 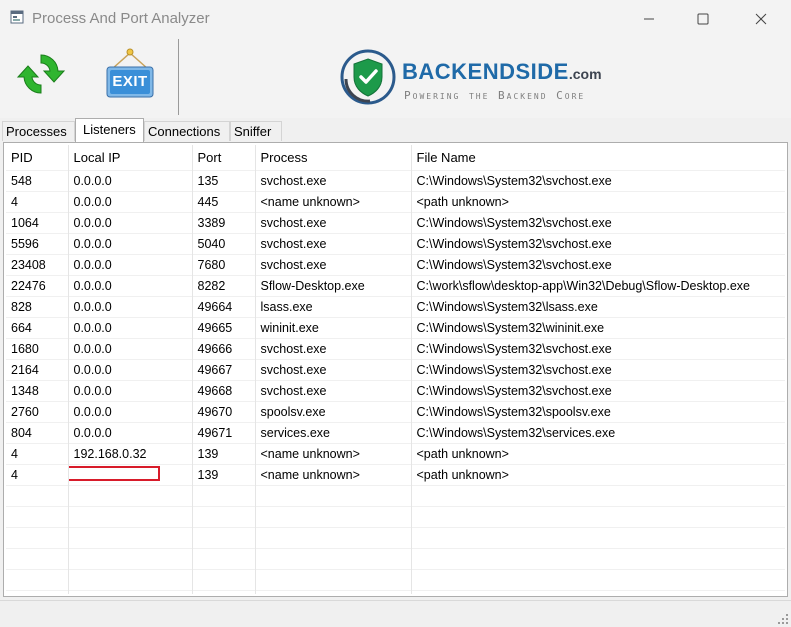 What do you see at coordinates (37, 223) in the screenshot?
I see `cell-pid: 1064` at bounding box center [37, 223].